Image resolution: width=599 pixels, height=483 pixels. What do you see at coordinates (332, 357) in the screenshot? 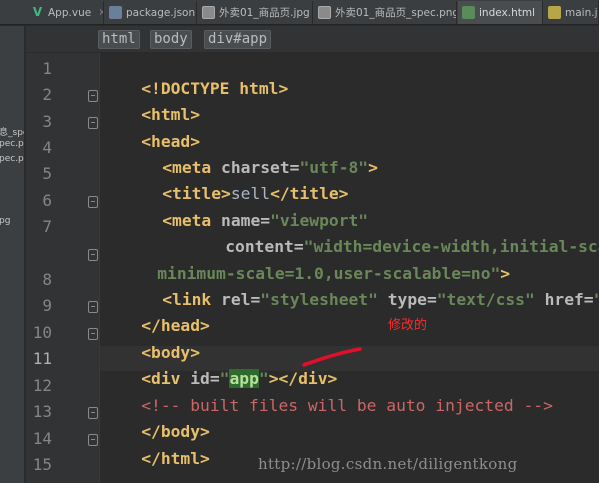
I see `annotation-stroke` at bounding box center [332, 357].